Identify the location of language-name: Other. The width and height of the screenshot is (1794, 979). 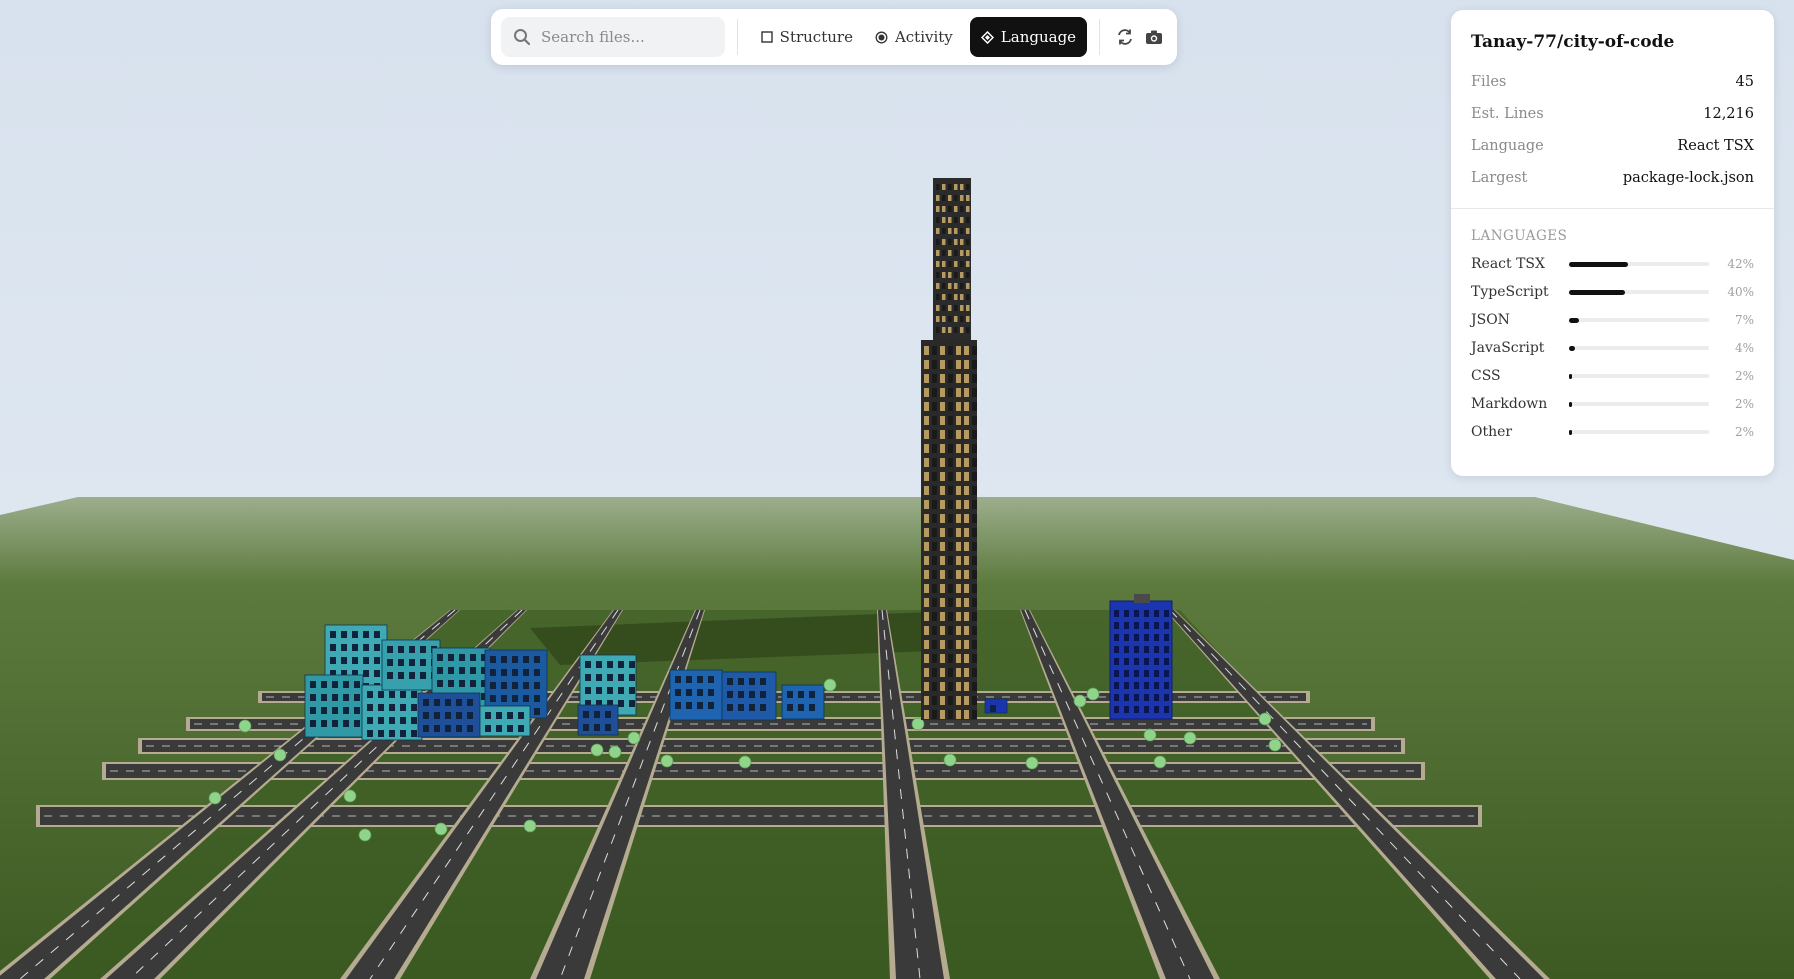
(1492, 432).